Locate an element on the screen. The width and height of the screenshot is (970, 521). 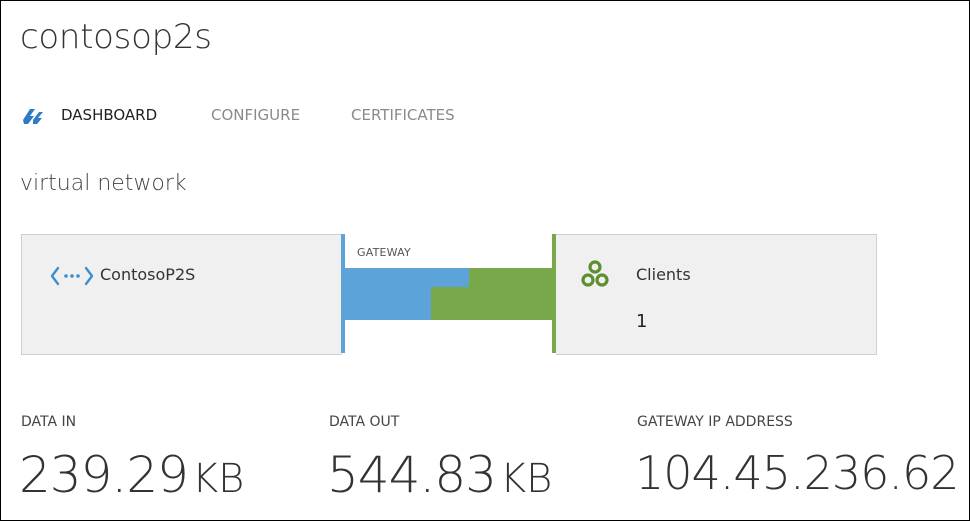
vnet-name: ContosoP2S is located at coordinates (148, 274).